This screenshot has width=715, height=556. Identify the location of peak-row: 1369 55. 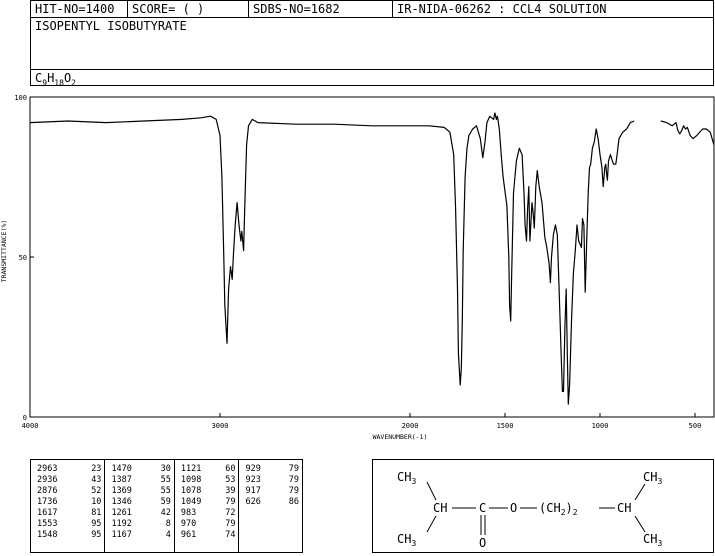
(140, 491).